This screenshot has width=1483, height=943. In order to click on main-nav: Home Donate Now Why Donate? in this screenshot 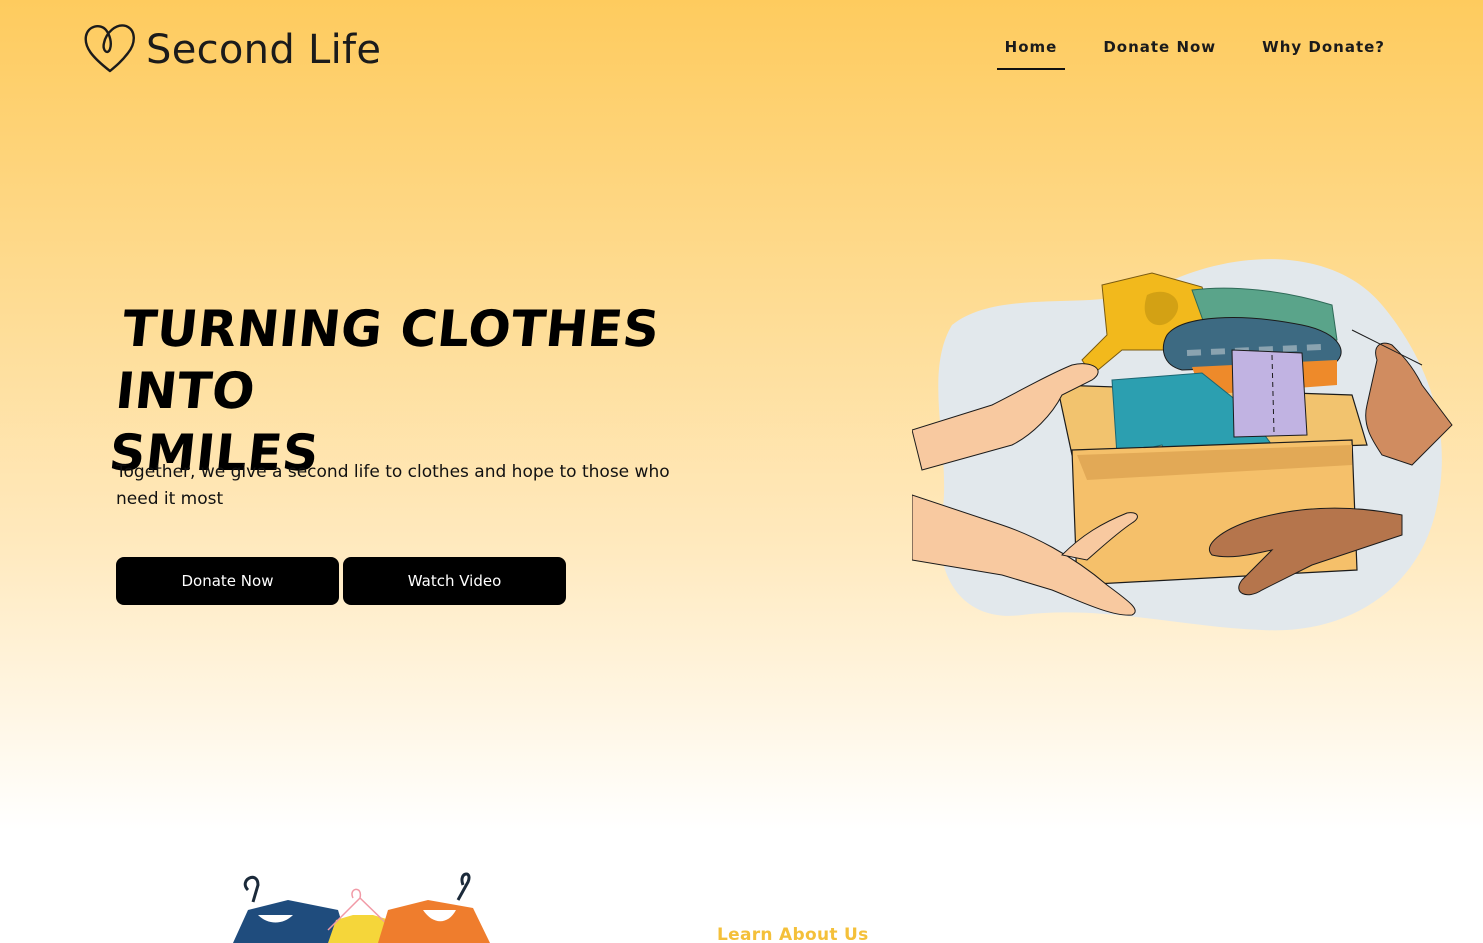, I will do `click(1180, 50)`.